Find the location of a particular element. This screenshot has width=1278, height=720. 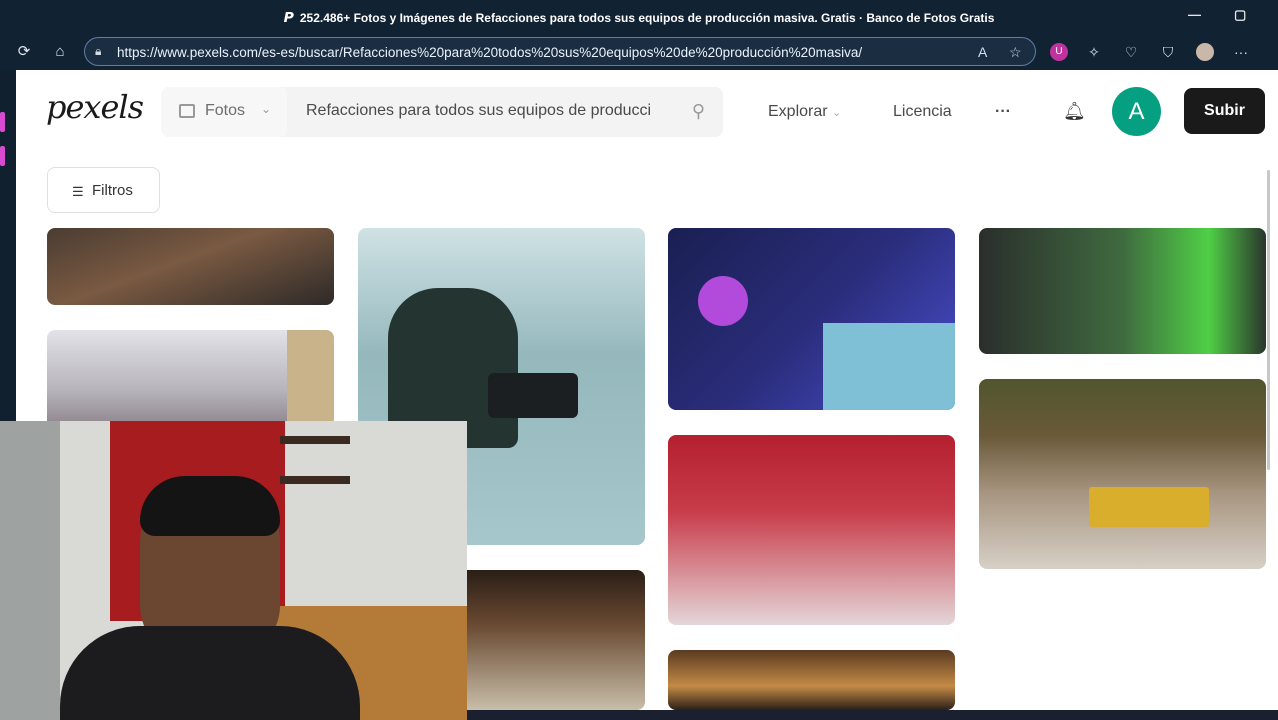

shield-ext-icon: U is located at coordinates (1059, 52).